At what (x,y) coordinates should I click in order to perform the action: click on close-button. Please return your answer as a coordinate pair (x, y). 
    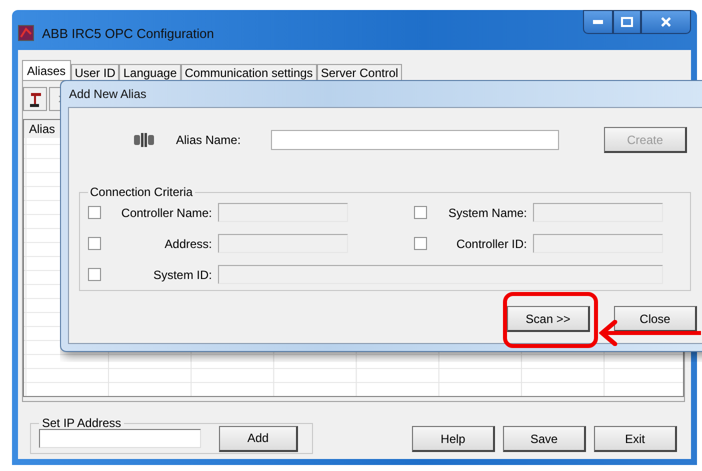
    Looking at the image, I should click on (666, 22).